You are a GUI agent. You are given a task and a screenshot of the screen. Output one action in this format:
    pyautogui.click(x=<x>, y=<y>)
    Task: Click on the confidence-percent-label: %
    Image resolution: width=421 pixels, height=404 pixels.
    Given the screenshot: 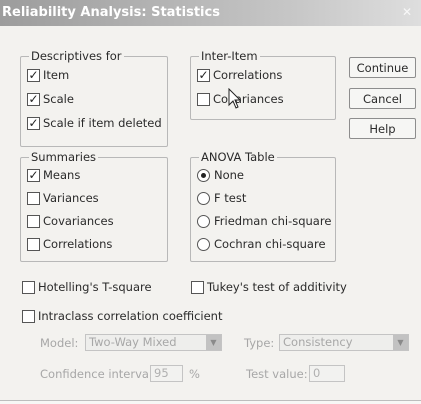 What is the action you would take?
    pyautogui.click(x=194, y=374)
    